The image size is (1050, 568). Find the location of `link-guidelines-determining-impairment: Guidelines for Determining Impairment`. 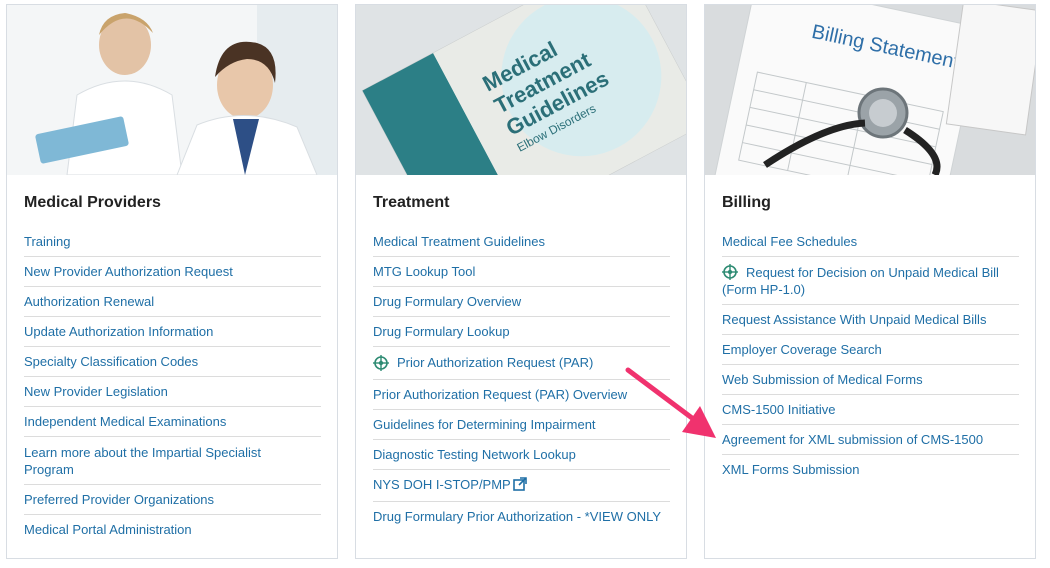

link-guidelines-determining-impairment: Guidelines for Determining Impairment is located at coordinates (521, 425).